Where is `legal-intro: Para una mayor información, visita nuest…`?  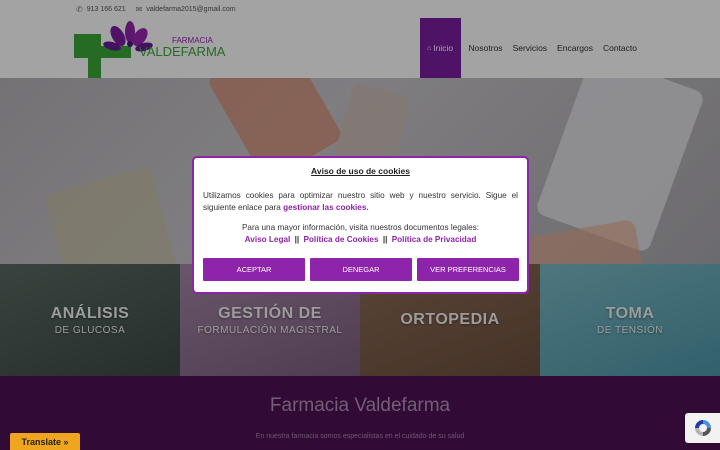
legal-intro: Para una mayor información, visita nuest… is located at coordinates (360, 227).